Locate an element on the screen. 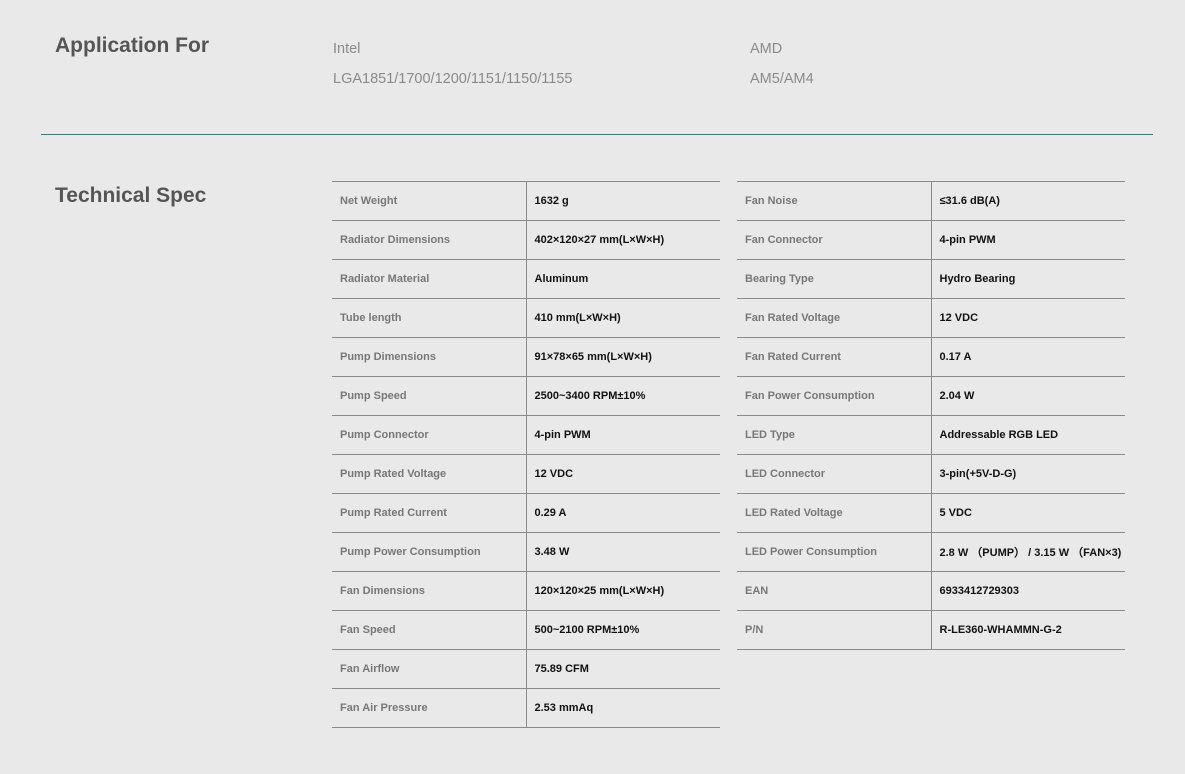 This screenshot has height=774, width=1185. spec-value: 0.17 A is located at coordinates (1028, 357).